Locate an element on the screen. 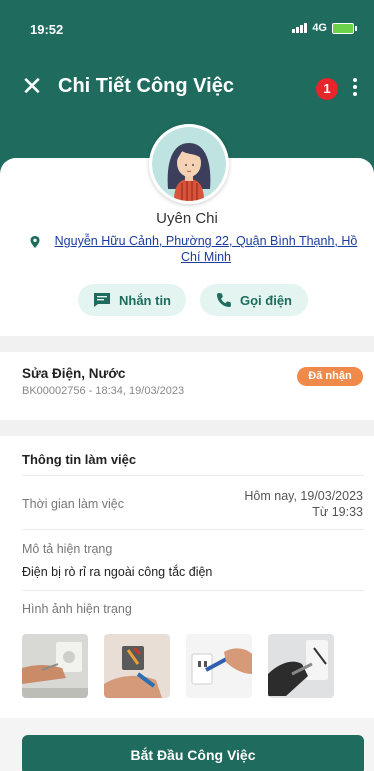 Image resolution: width=374 pixels, height=771 pixels. message-button: Nhắn tin is located at coordinates (132, 300).